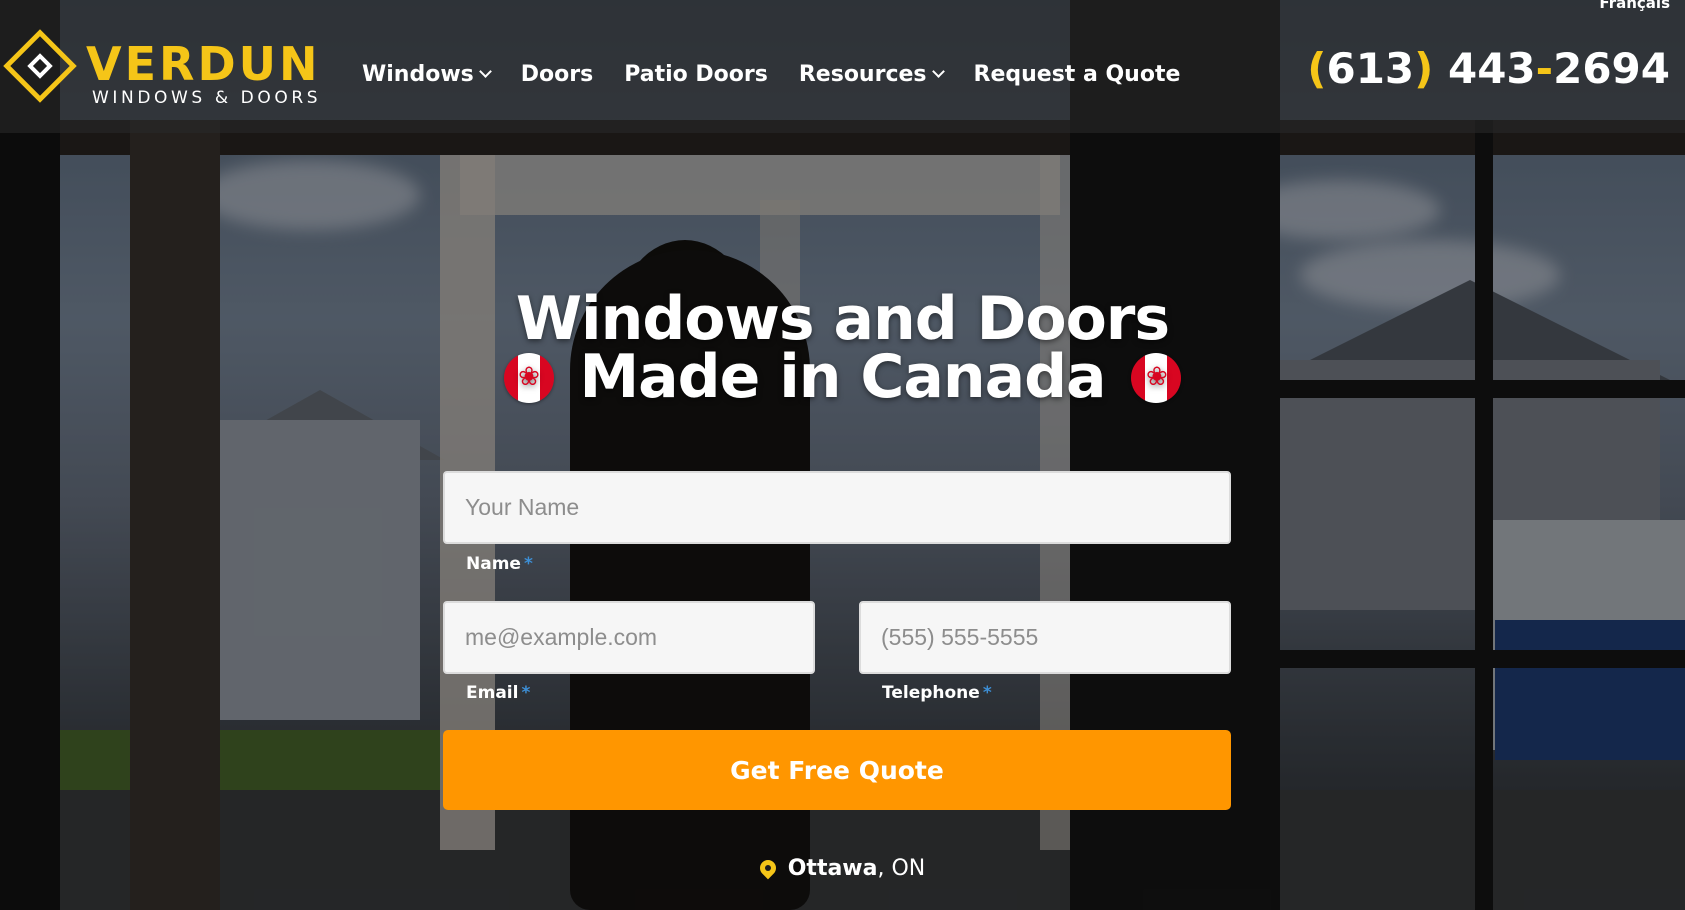 The image size is (1685, 910). What do you see at coordinates (498, 693) in the screenshot?
I see `email-label: Email *` at bounding box center [498, 693].